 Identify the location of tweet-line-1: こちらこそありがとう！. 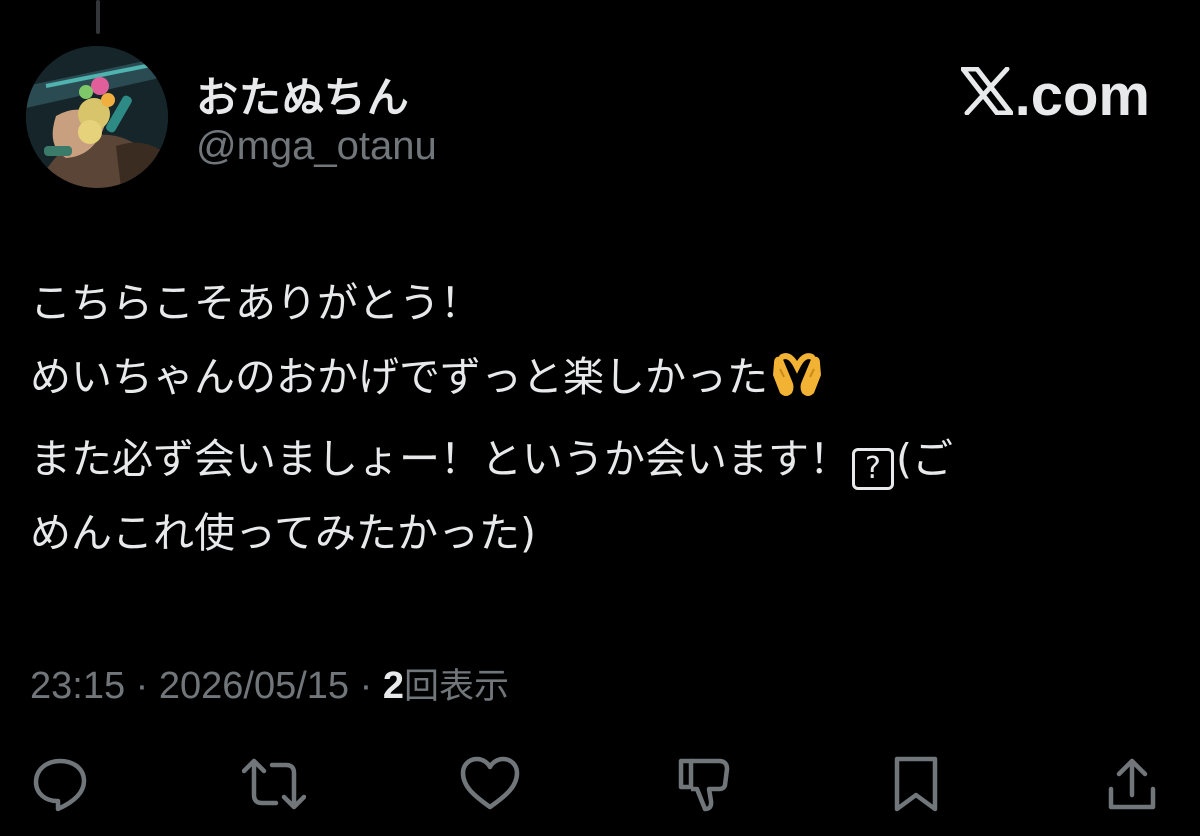
(255, 303).